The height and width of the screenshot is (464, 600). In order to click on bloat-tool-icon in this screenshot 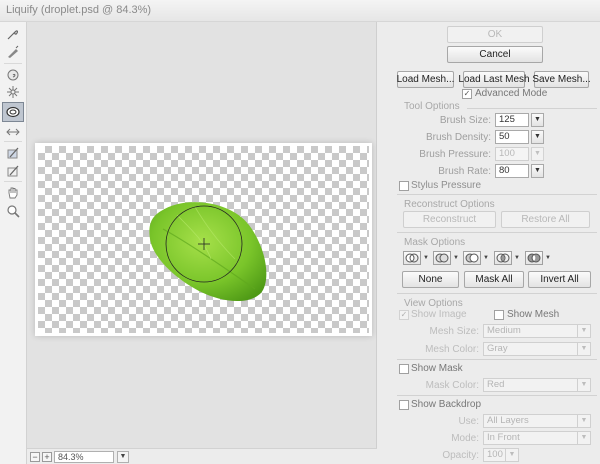, I will do `click(13, 112)`.